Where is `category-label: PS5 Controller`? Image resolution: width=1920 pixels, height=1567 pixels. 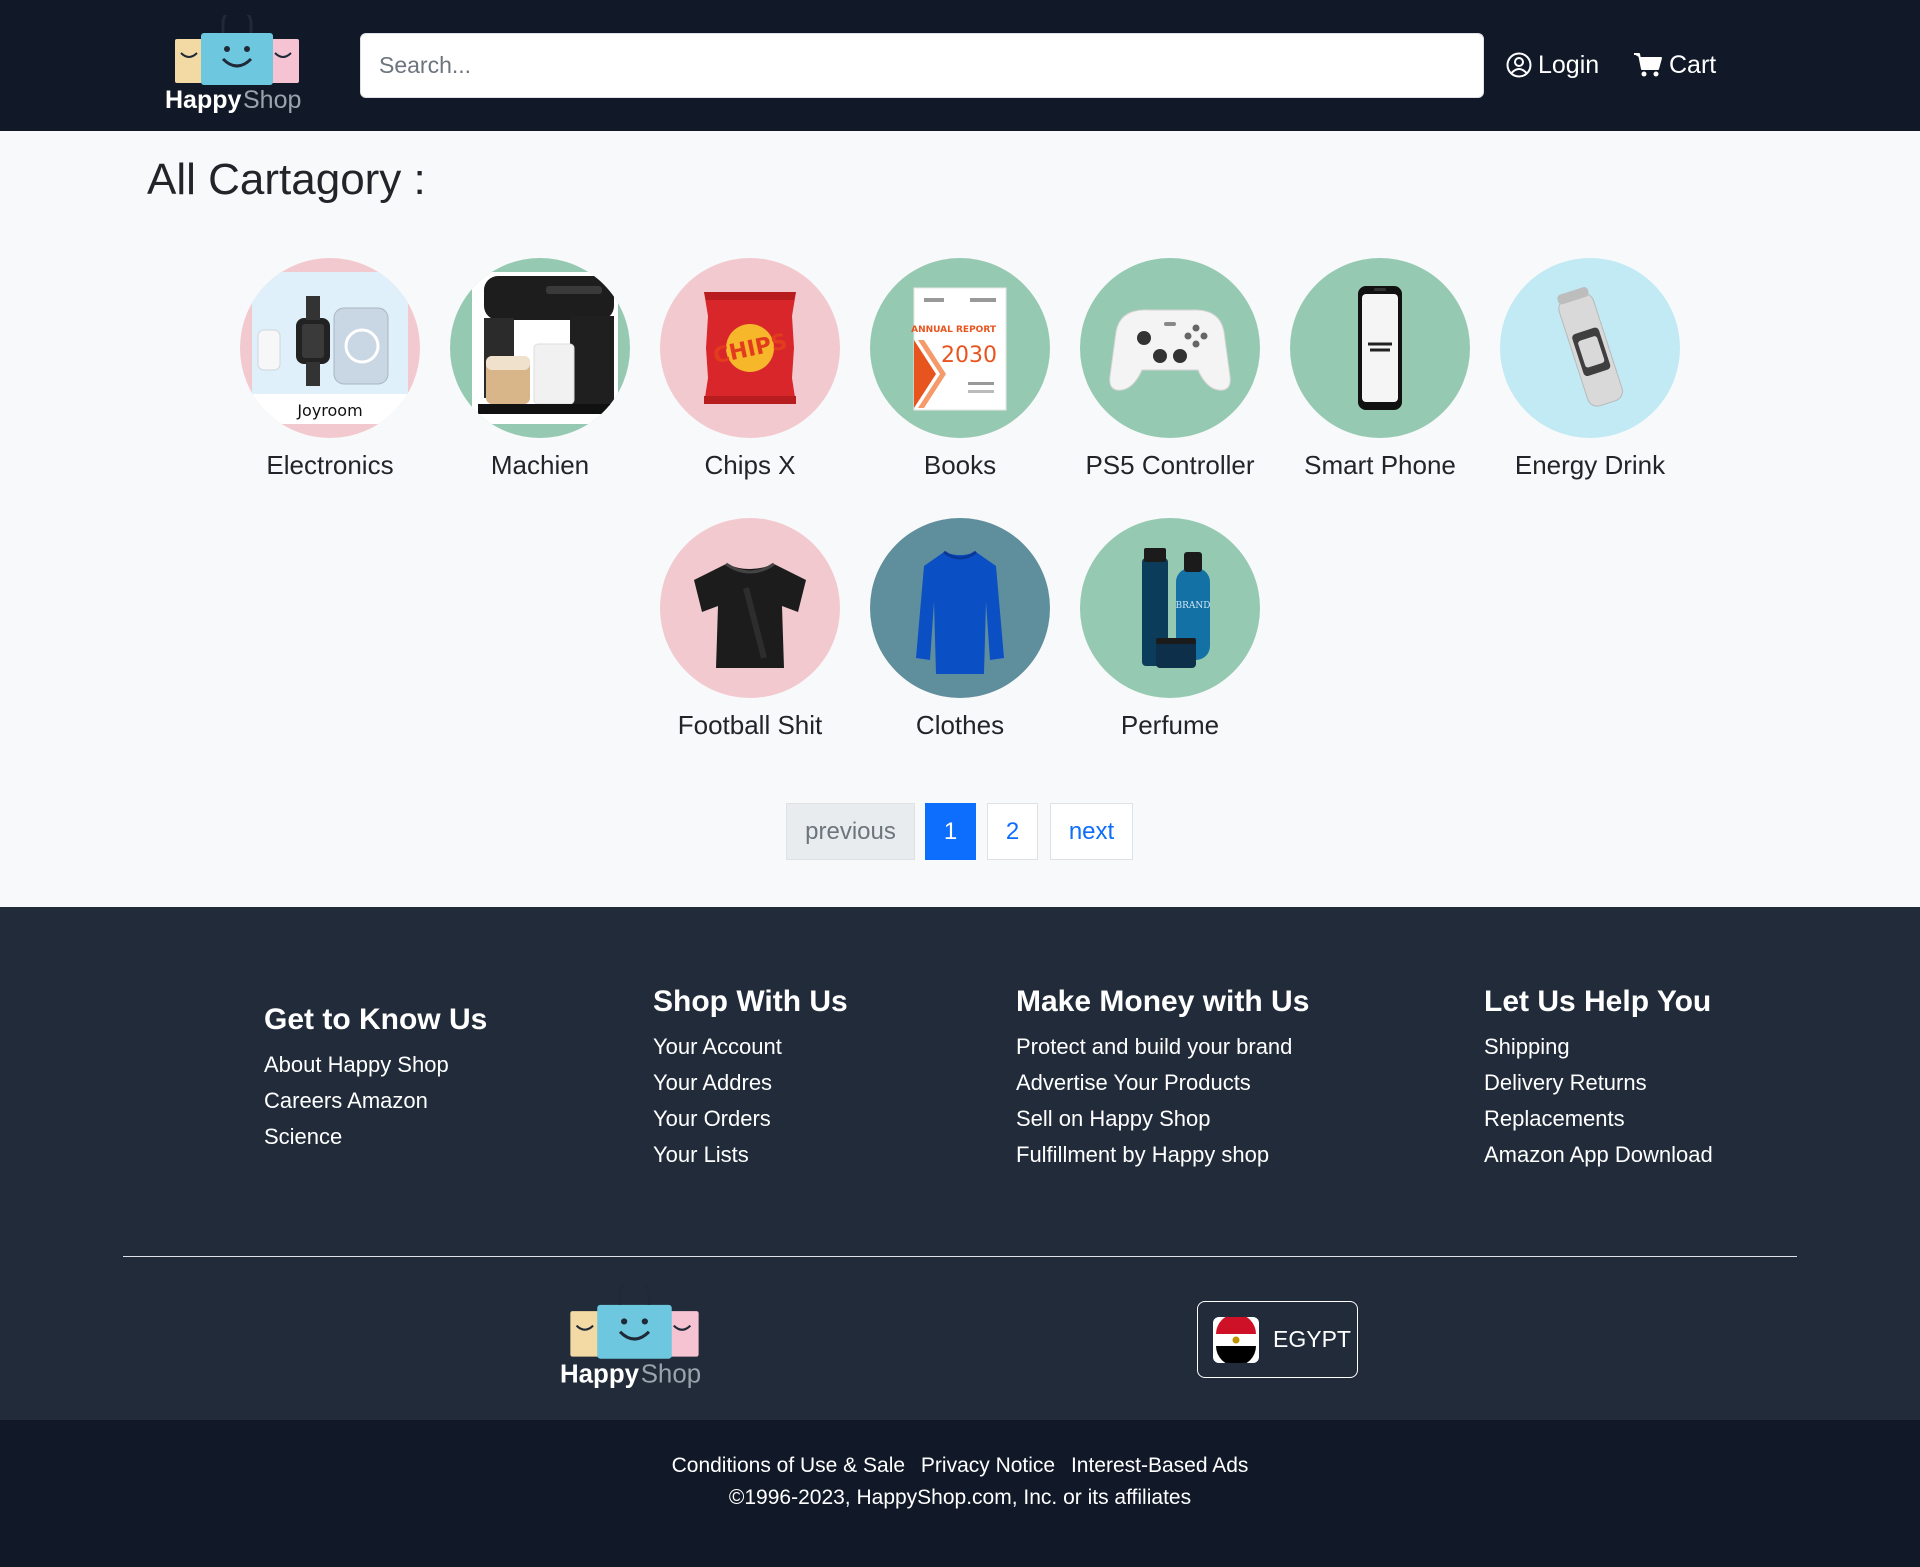
category-label: PS5 Controller is located at coordinates (1170, 465).